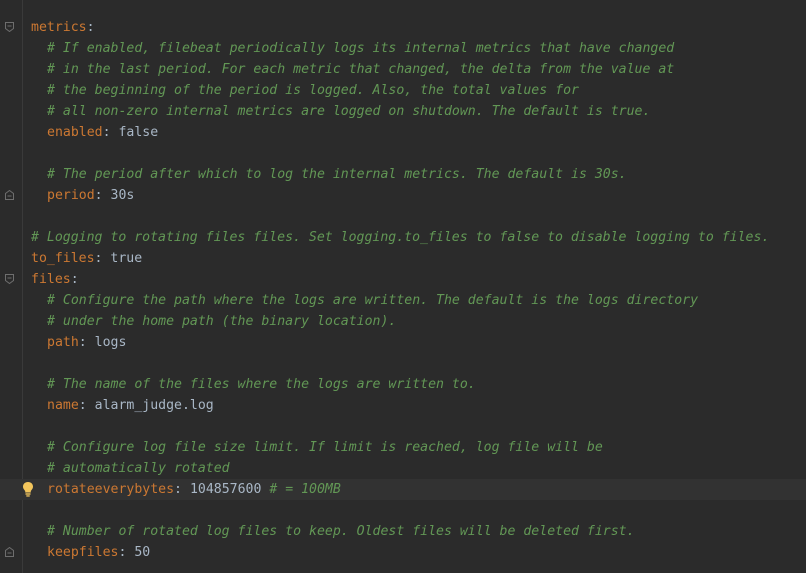  Describe the element at coordinates (63, 342) in the screenshot. I see `yaml-key: path` at that location.